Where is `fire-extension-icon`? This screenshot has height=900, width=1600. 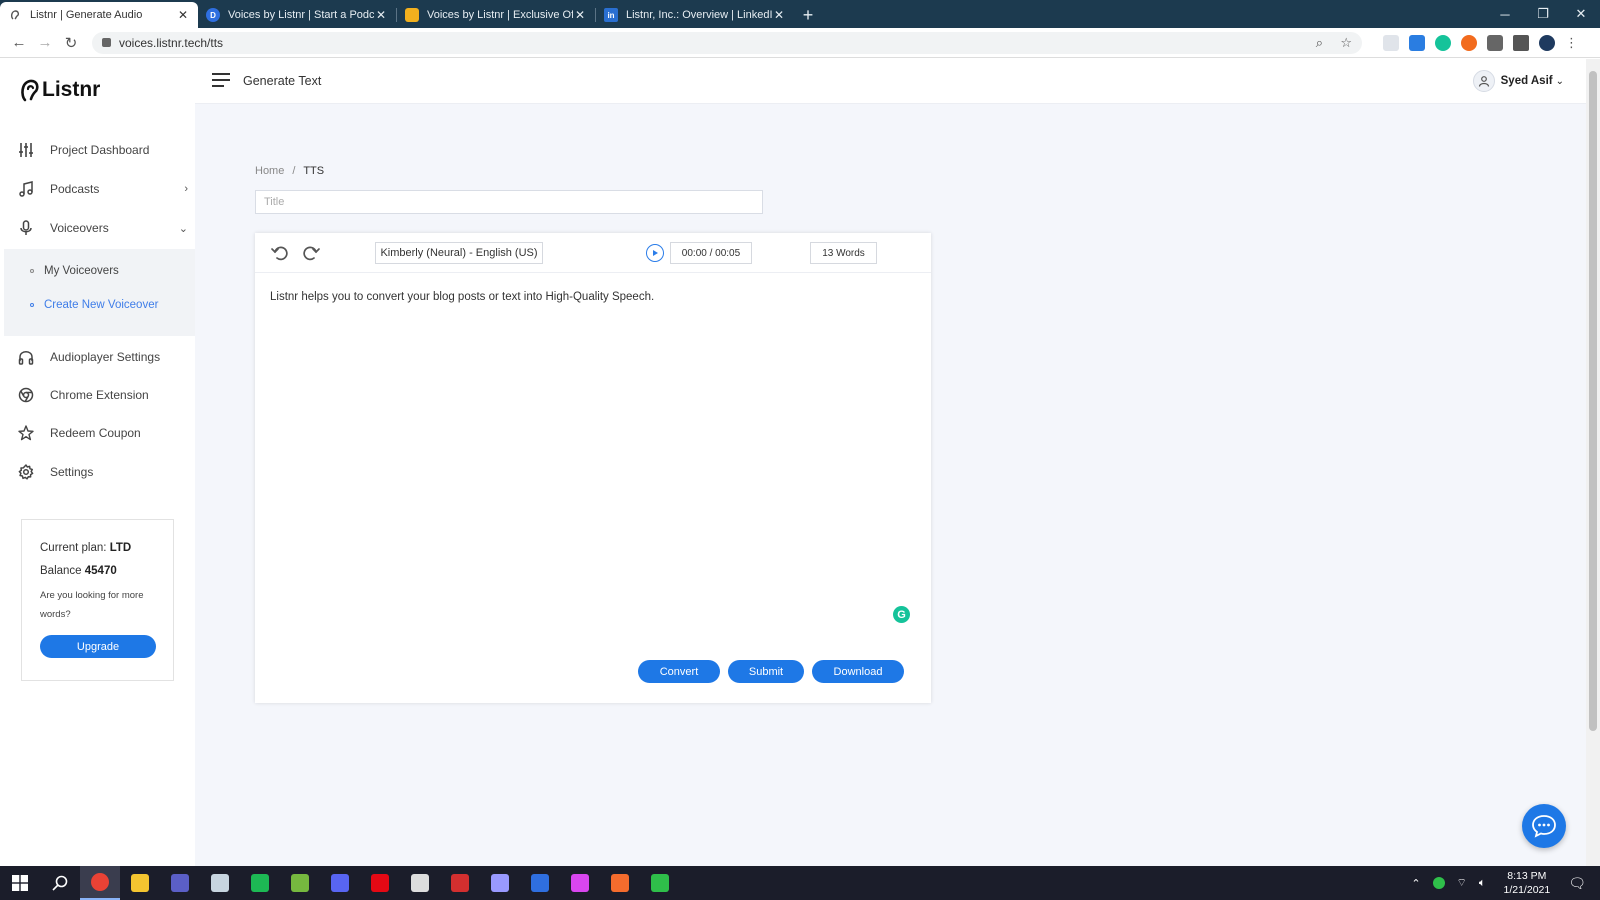 fire-extension-icon is located at coordinates (1469, 42).